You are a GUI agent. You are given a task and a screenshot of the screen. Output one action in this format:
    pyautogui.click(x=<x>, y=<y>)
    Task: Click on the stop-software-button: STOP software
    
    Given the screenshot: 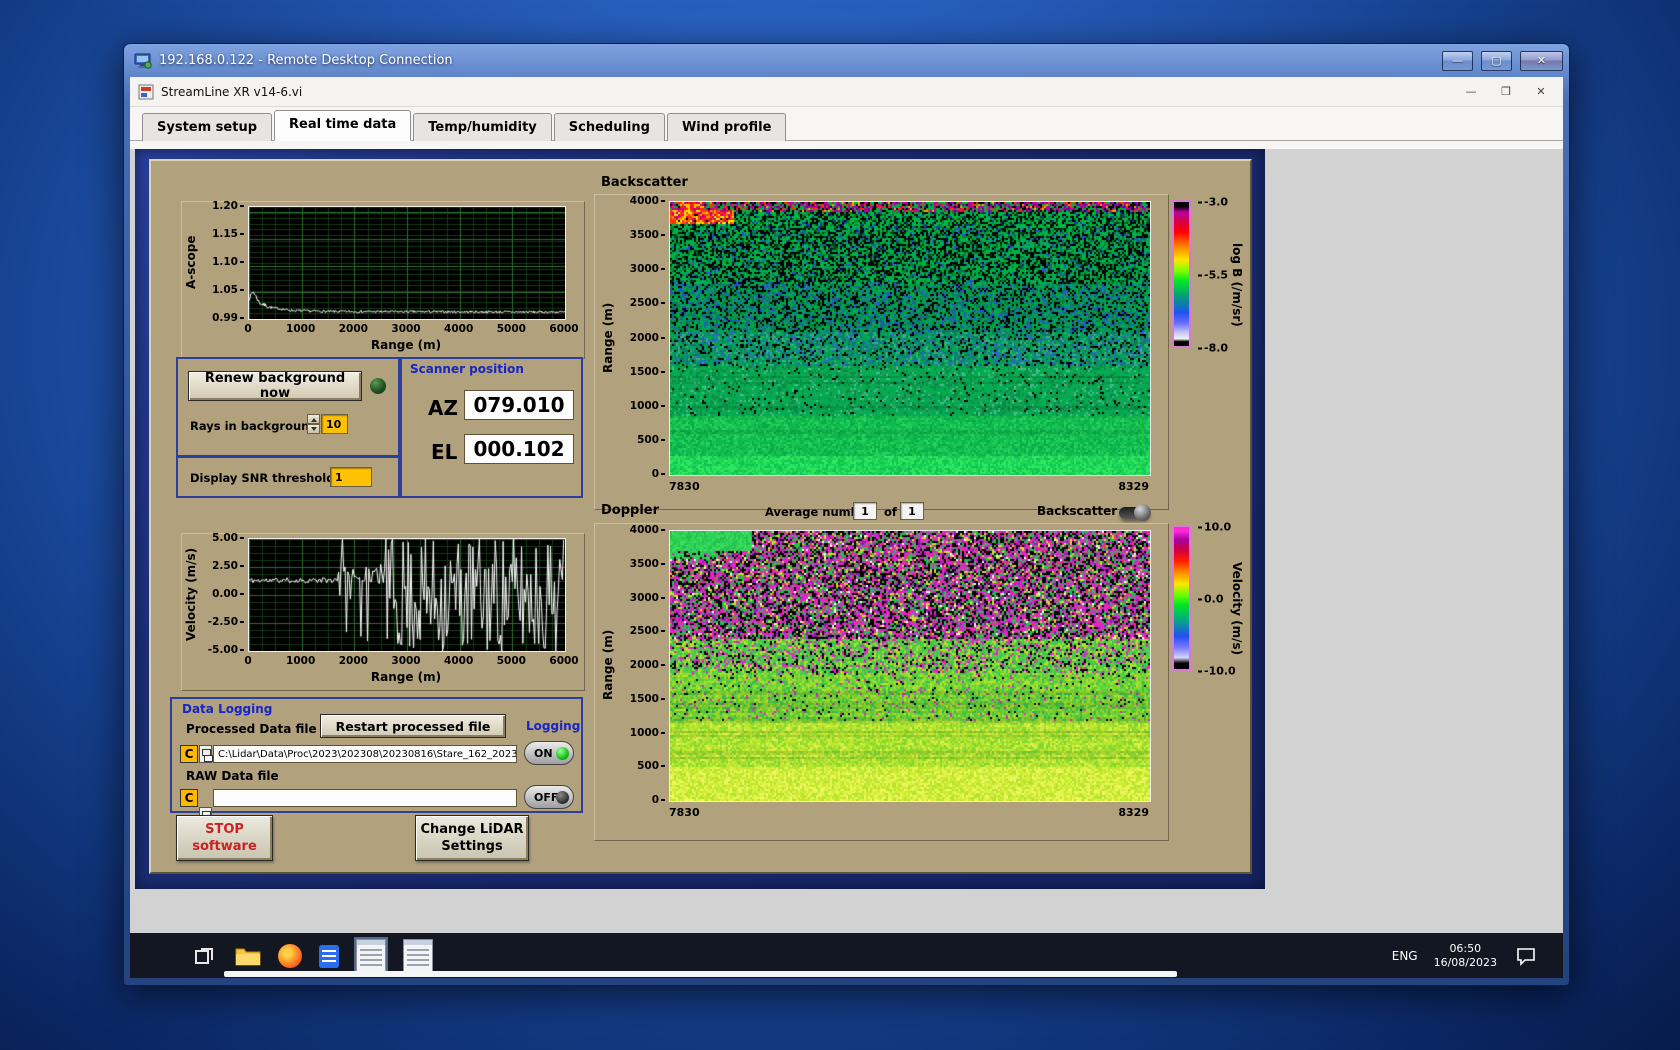 What is the action you would take?
    pyautogui.click(x=224, y=838)
    